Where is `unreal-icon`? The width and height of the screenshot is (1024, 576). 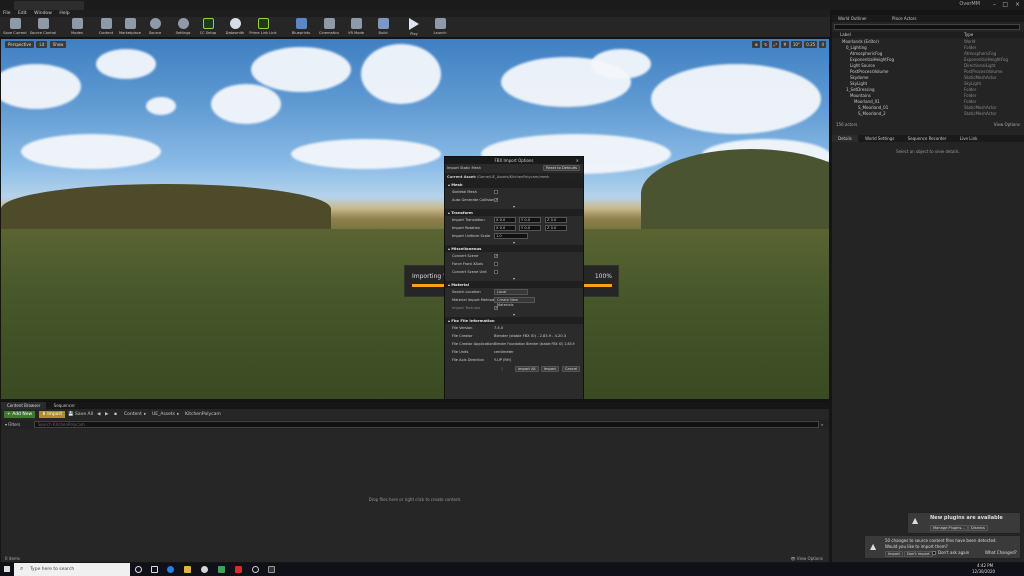 unreal-icon is located at coordinates (271, 569).